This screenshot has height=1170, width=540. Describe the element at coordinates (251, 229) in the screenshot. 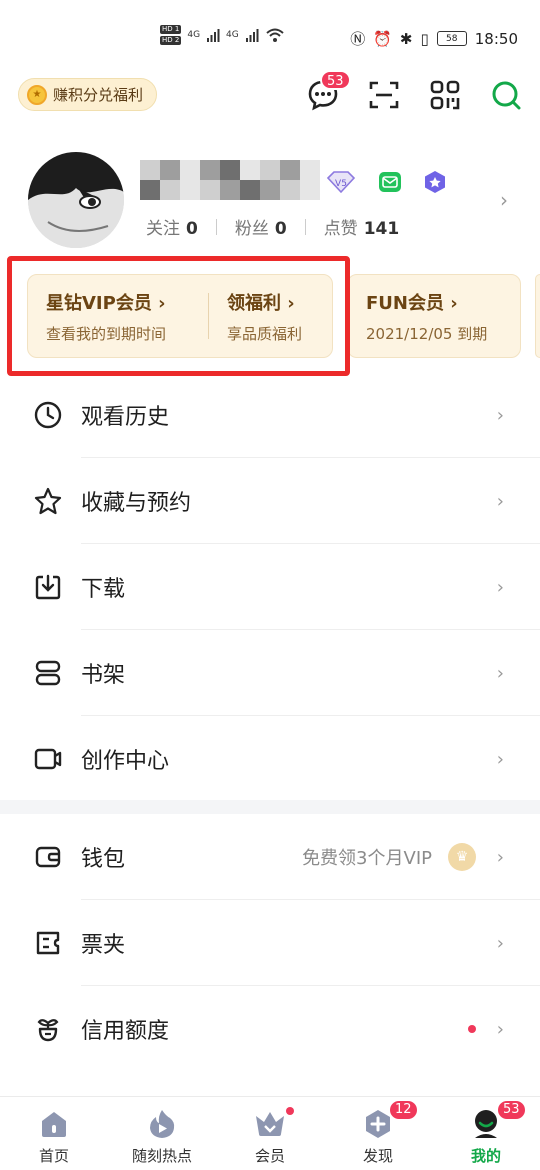

I see `stat-followers-label: 粉丝` at that location.